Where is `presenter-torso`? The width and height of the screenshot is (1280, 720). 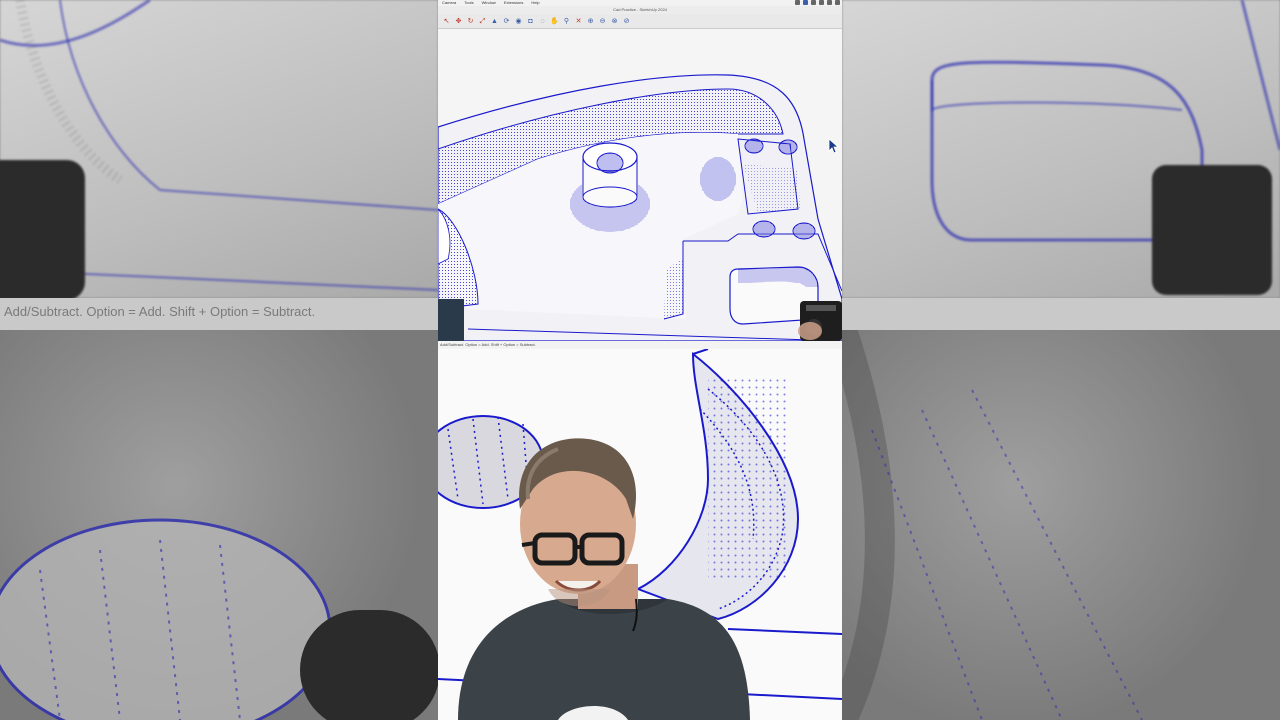
presenter-torso is located at coordinates (604, 659).